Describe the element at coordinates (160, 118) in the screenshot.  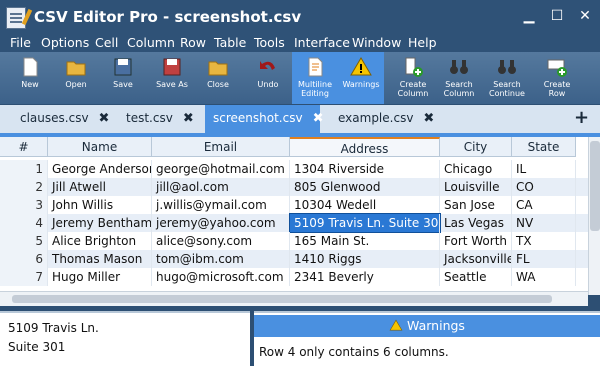
I see `tab-test: test.csv ✖` at that location.